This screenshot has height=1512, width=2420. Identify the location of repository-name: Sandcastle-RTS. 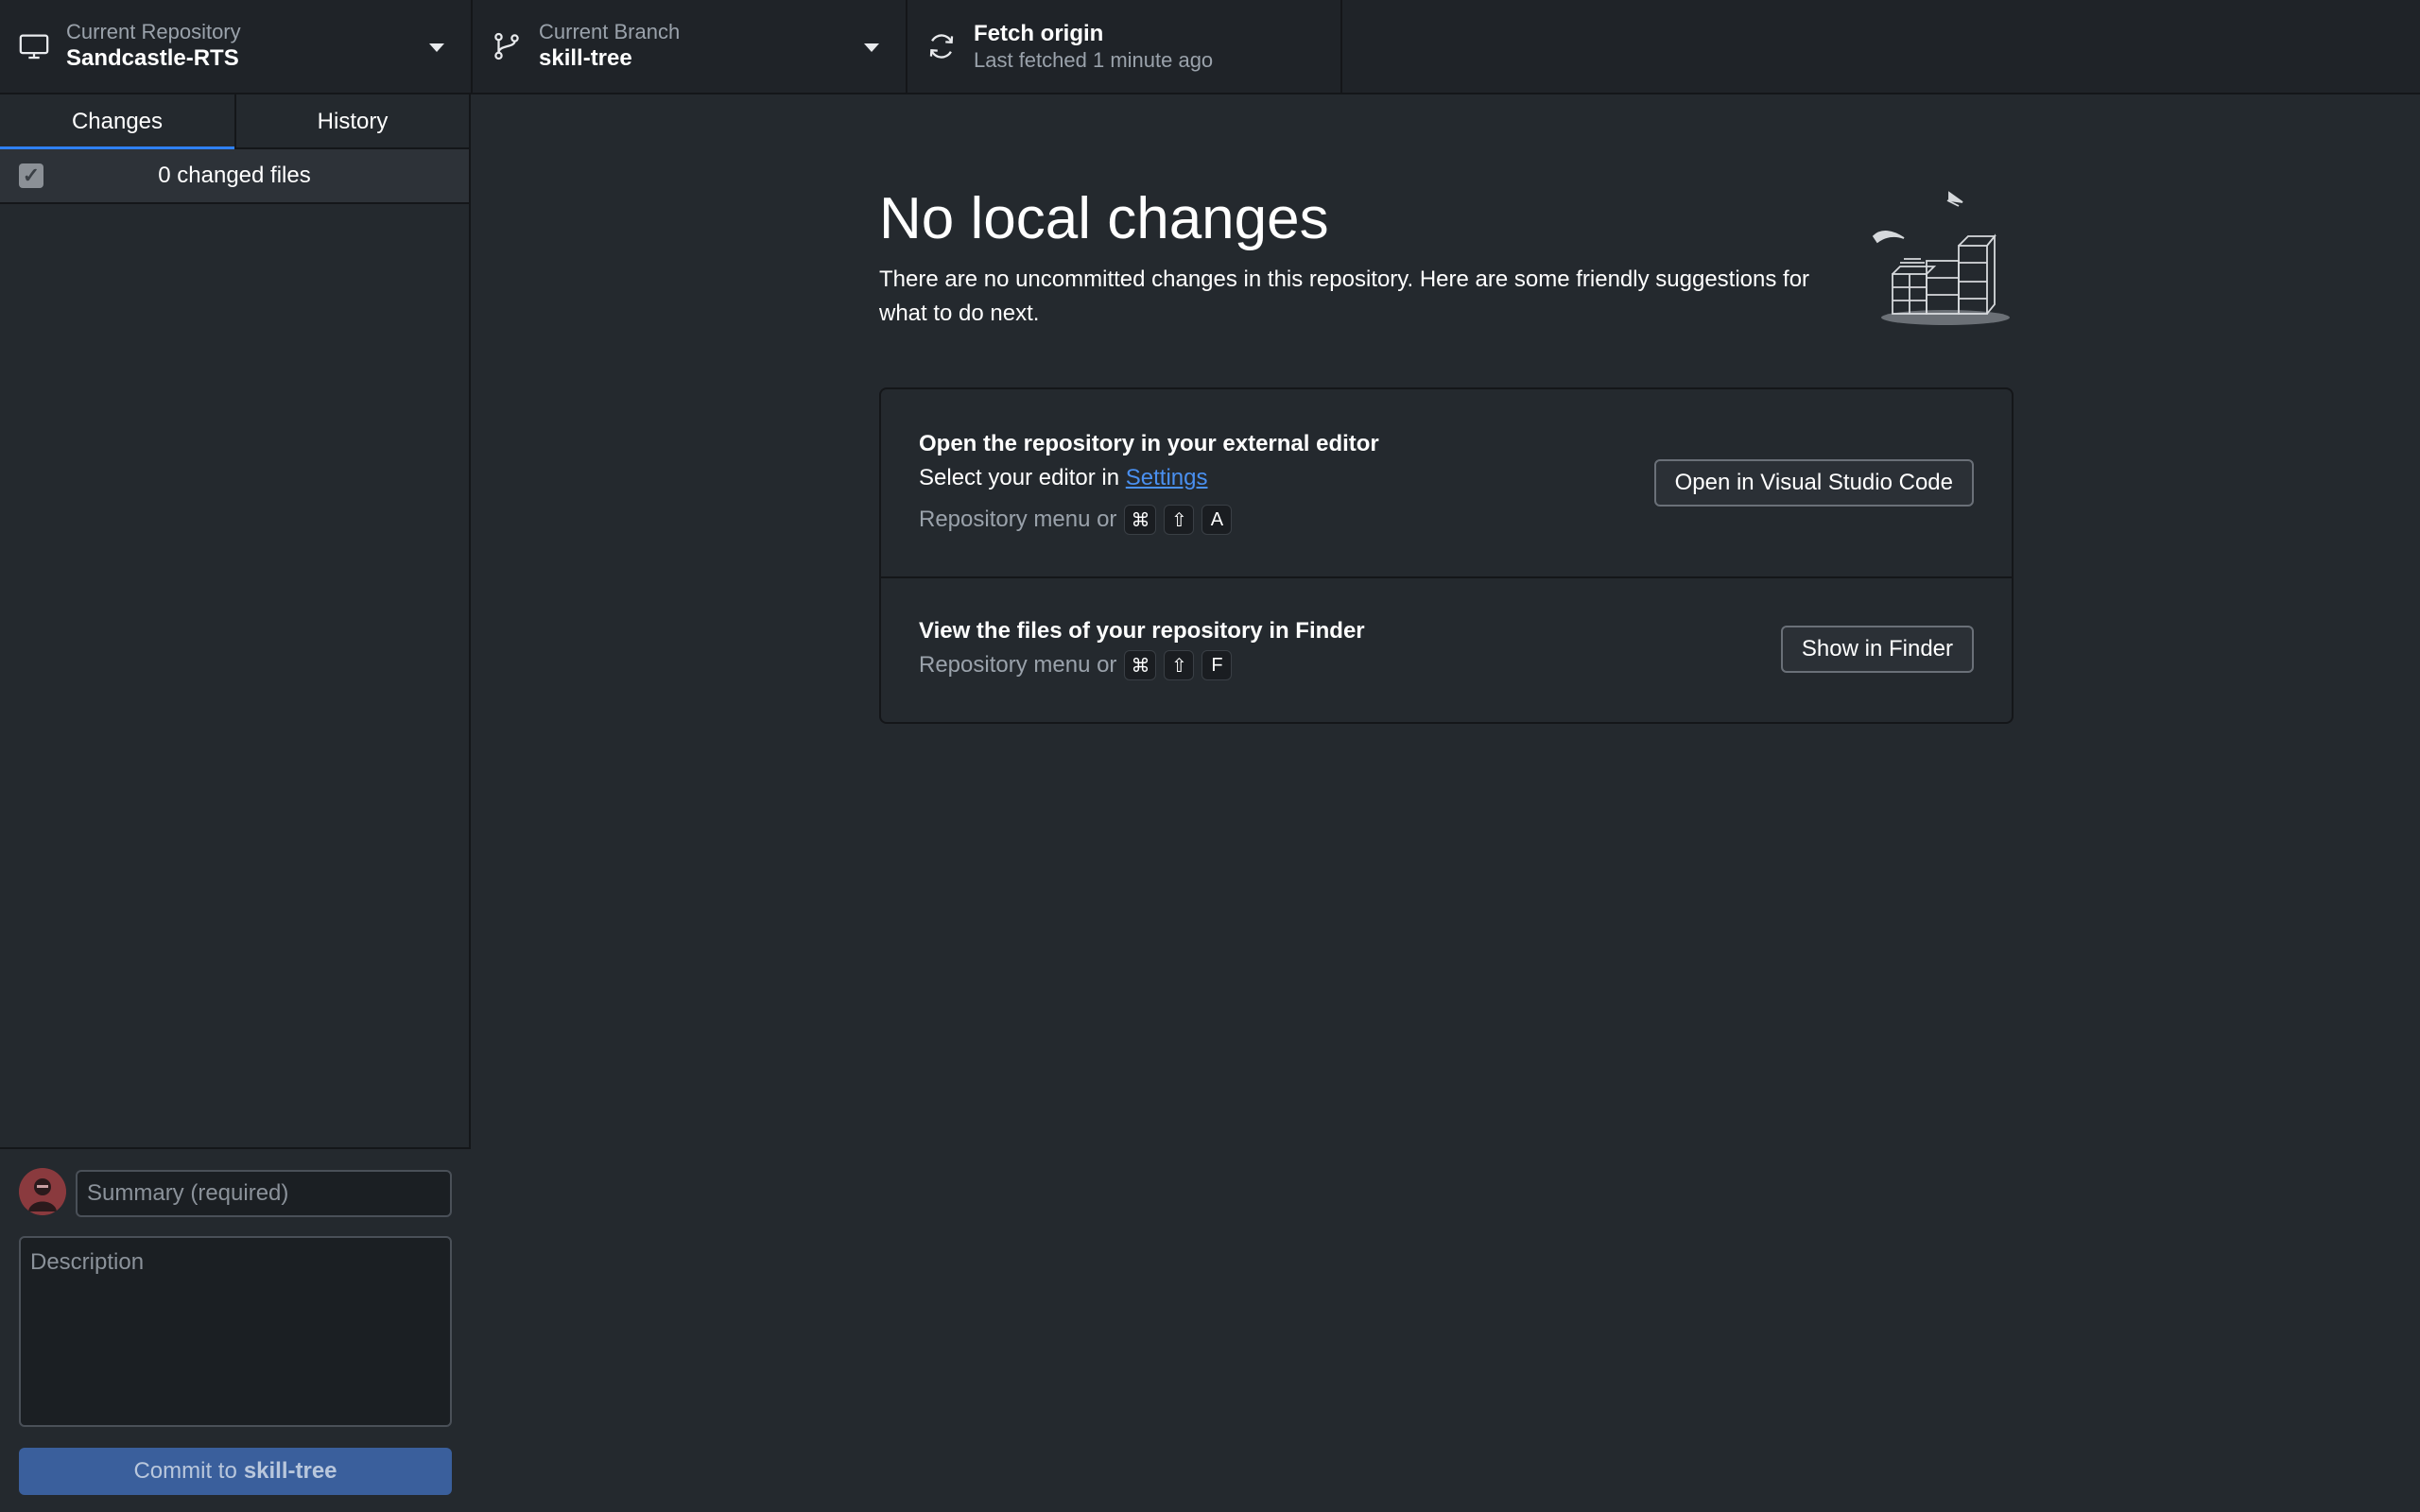
(153, 58).